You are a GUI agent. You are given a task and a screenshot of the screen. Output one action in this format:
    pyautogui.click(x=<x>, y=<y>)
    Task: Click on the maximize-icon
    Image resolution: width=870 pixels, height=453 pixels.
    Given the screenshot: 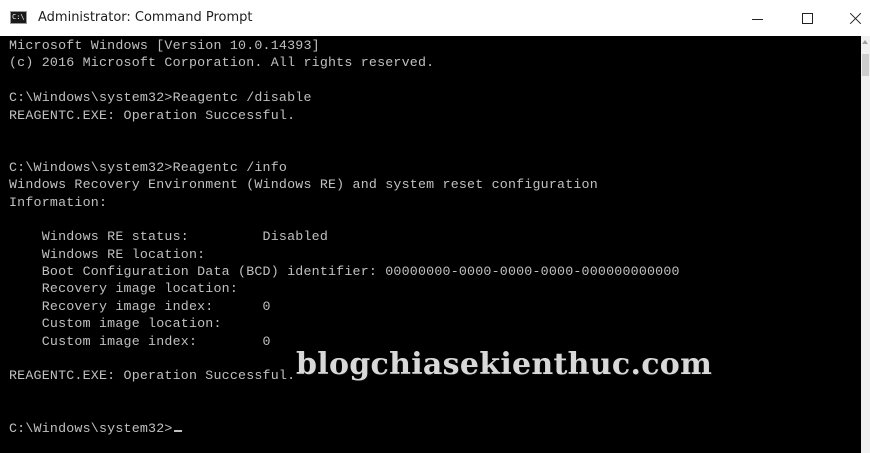 What is the action you would take?
    pyautogui.click(x=807, y=18)
    